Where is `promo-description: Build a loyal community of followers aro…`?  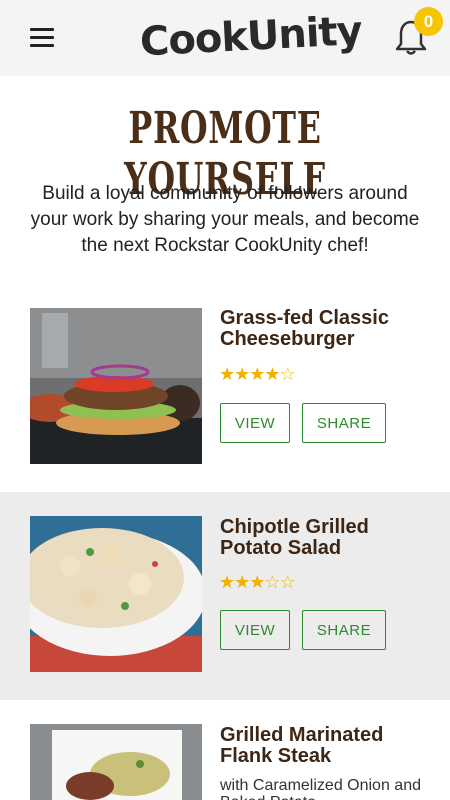 promo-description: Build a loyal community of followers aro… is located at coordinates (225, 219).